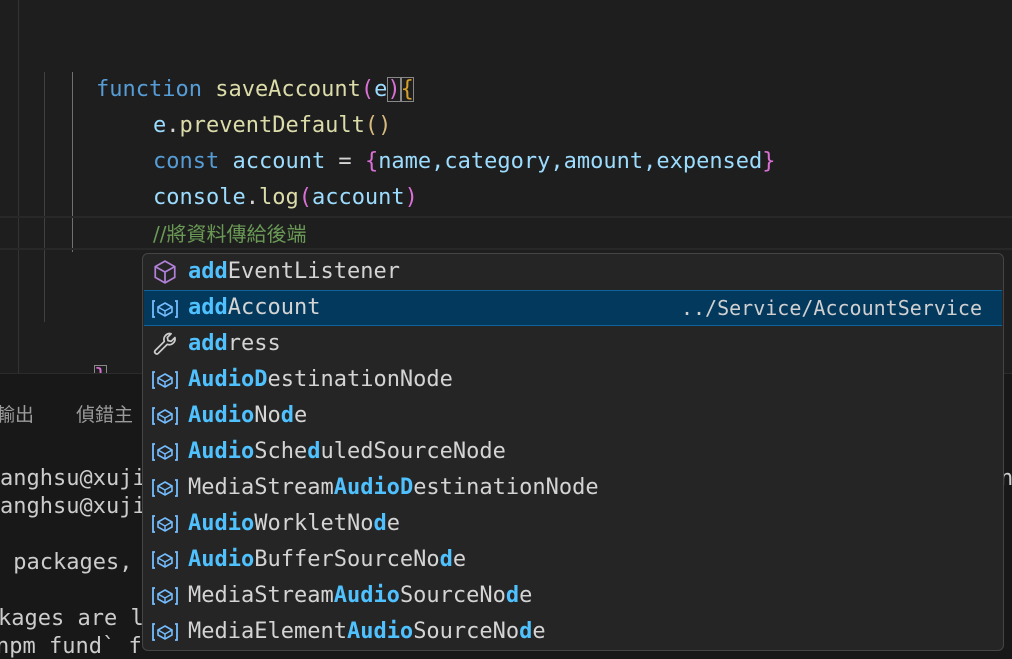  I want to click on brace-close: }, so click(100, 369).